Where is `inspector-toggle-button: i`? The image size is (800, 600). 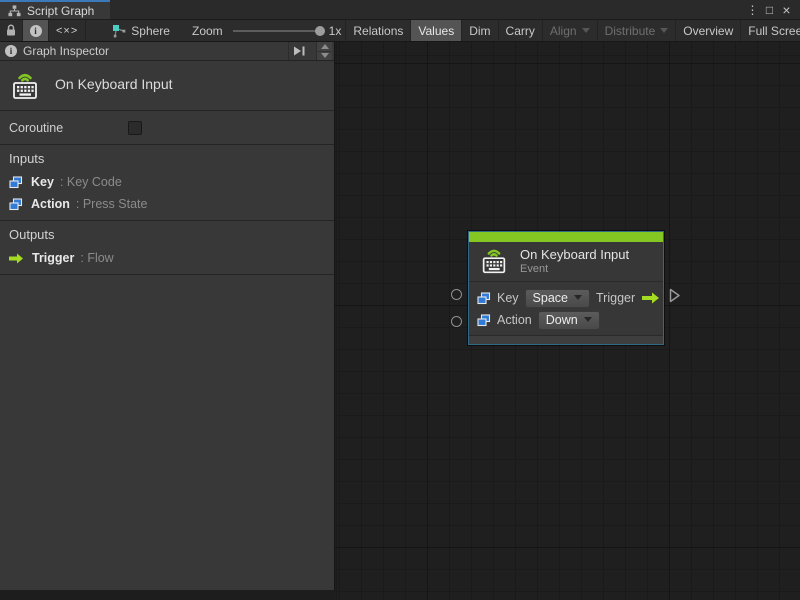 inspector-toggle-button: i is located at coordinates (36, 30).